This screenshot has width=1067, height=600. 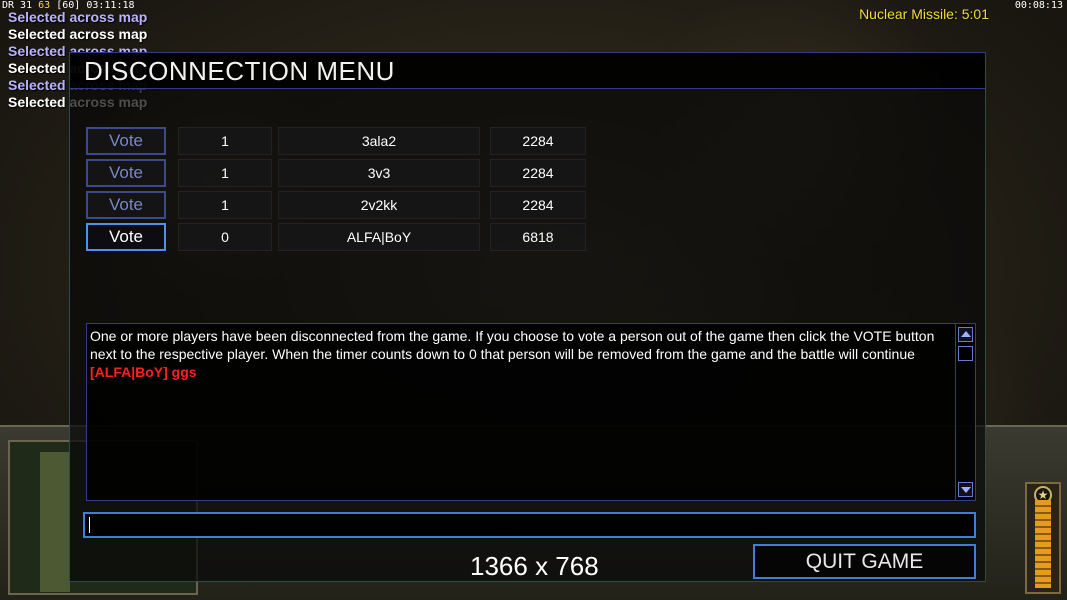 I want to click on arrow-down-icon, so click(x=965, y=490).